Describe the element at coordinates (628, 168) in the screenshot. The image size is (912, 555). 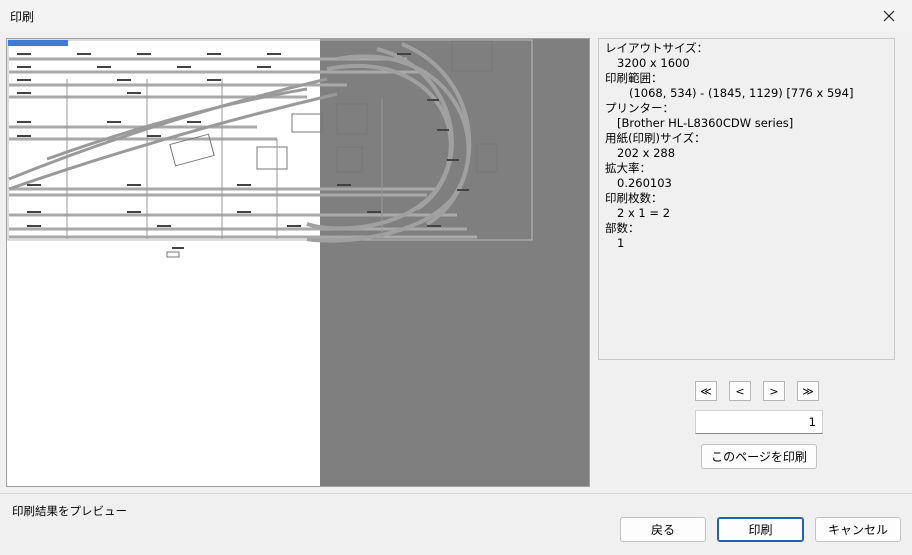
I see `zoom-label: 拡大率：` at that location.